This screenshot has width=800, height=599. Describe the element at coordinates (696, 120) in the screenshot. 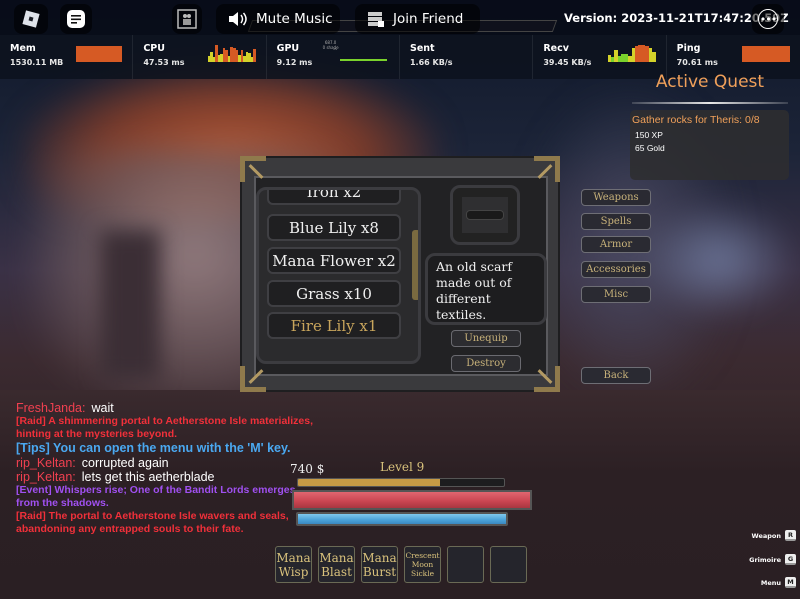

I see `quest-name: Gather rocks for Theris: 0/8` at that location.